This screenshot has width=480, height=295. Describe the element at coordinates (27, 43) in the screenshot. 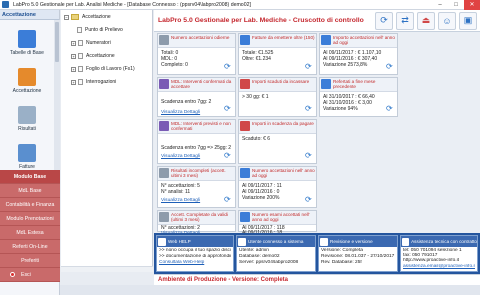

I see `sidebar-item-tabelle: Tabelle di Base` at that location.